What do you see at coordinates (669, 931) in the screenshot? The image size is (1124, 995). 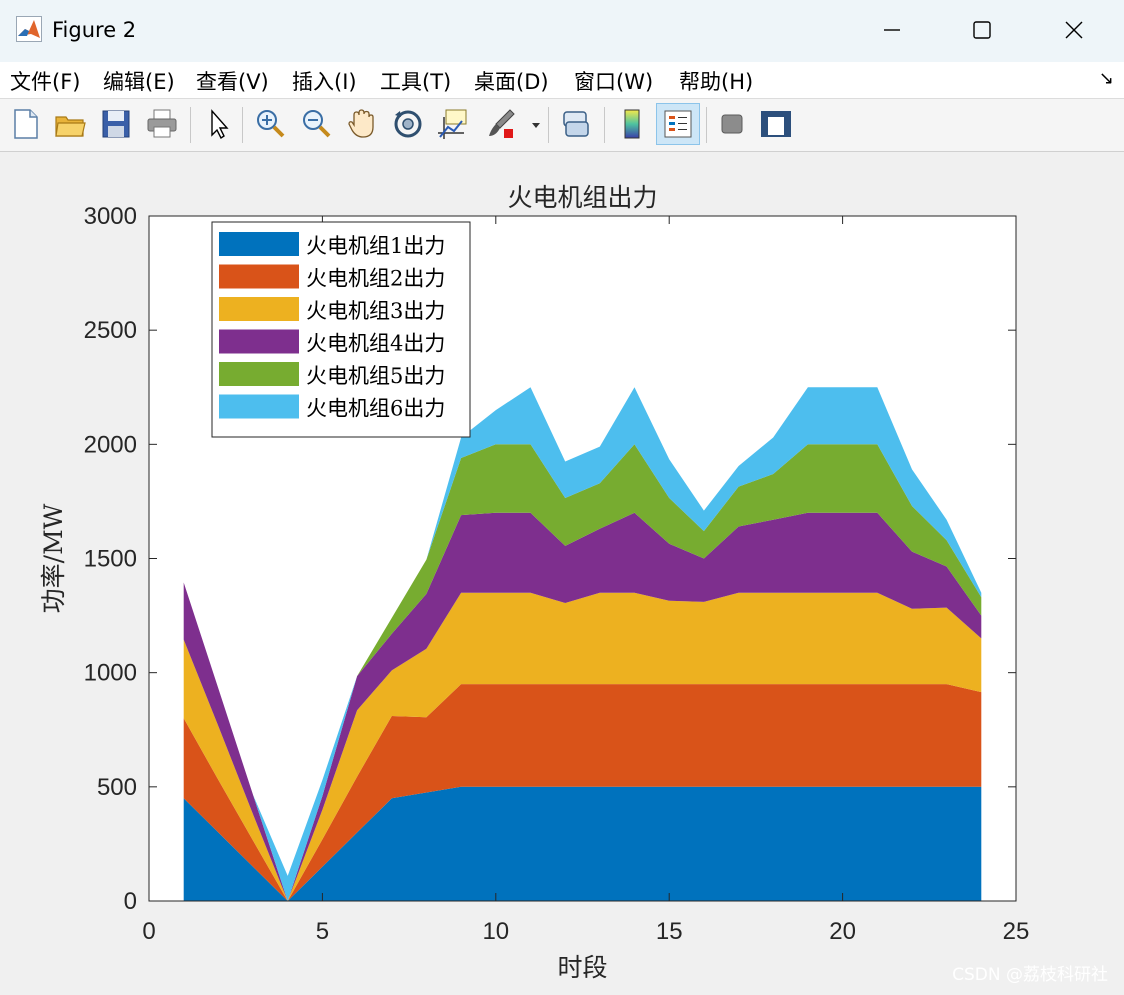 I see `x-tick-label: 15` at bounding box center [669, 931].